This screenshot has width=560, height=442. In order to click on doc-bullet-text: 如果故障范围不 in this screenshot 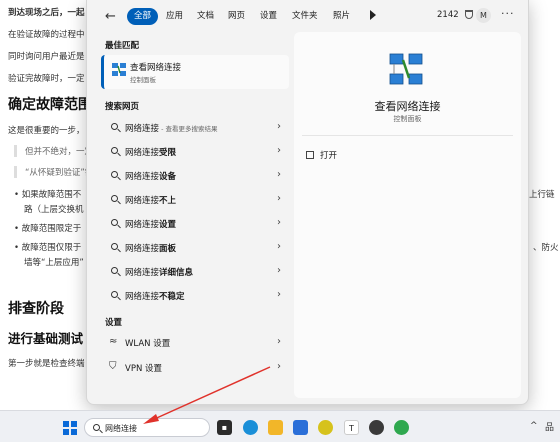, I will do `click(51, 195)`.